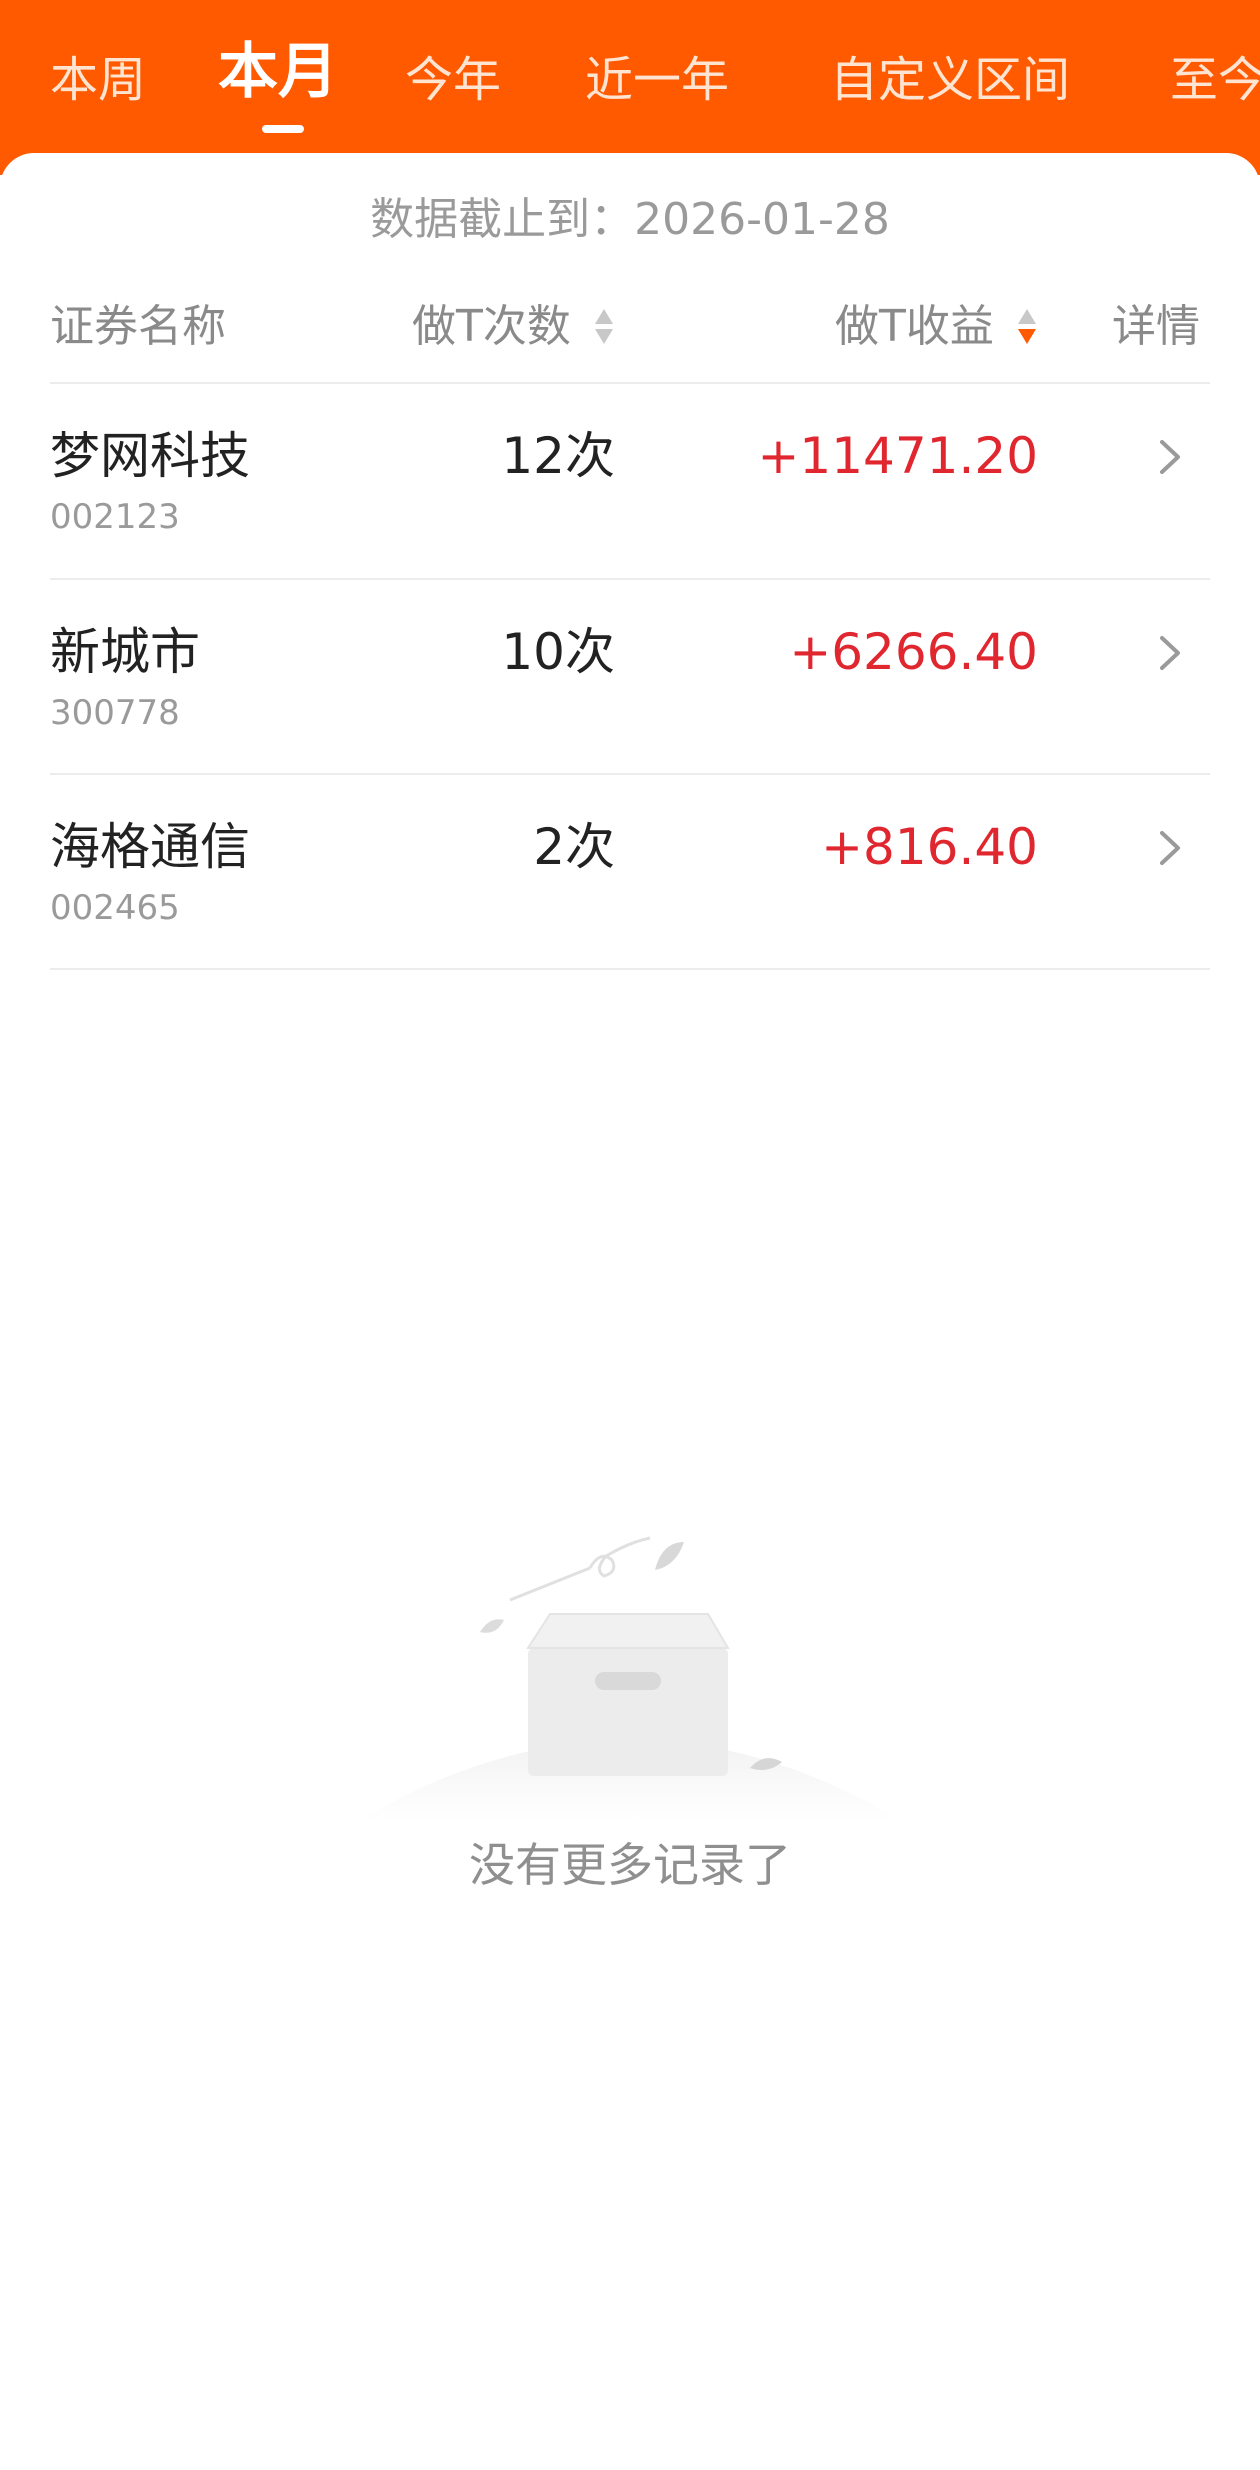 This screenshot has width=1260, height=2470. I want to click on column-header-detail: 详情, so click(1156, 326).